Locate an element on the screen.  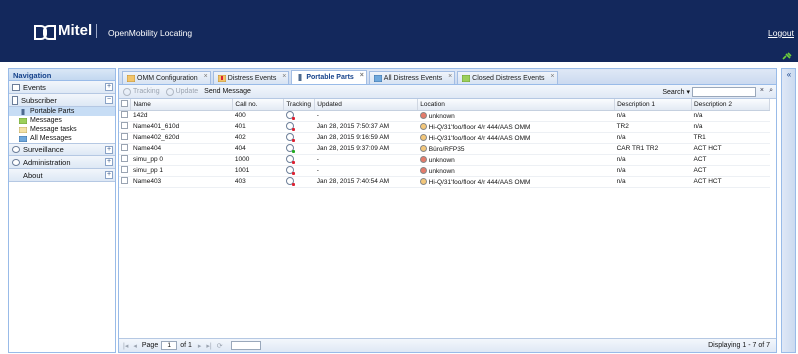
cell-name: simu_pp 0 is located at coordinates (181, 160).